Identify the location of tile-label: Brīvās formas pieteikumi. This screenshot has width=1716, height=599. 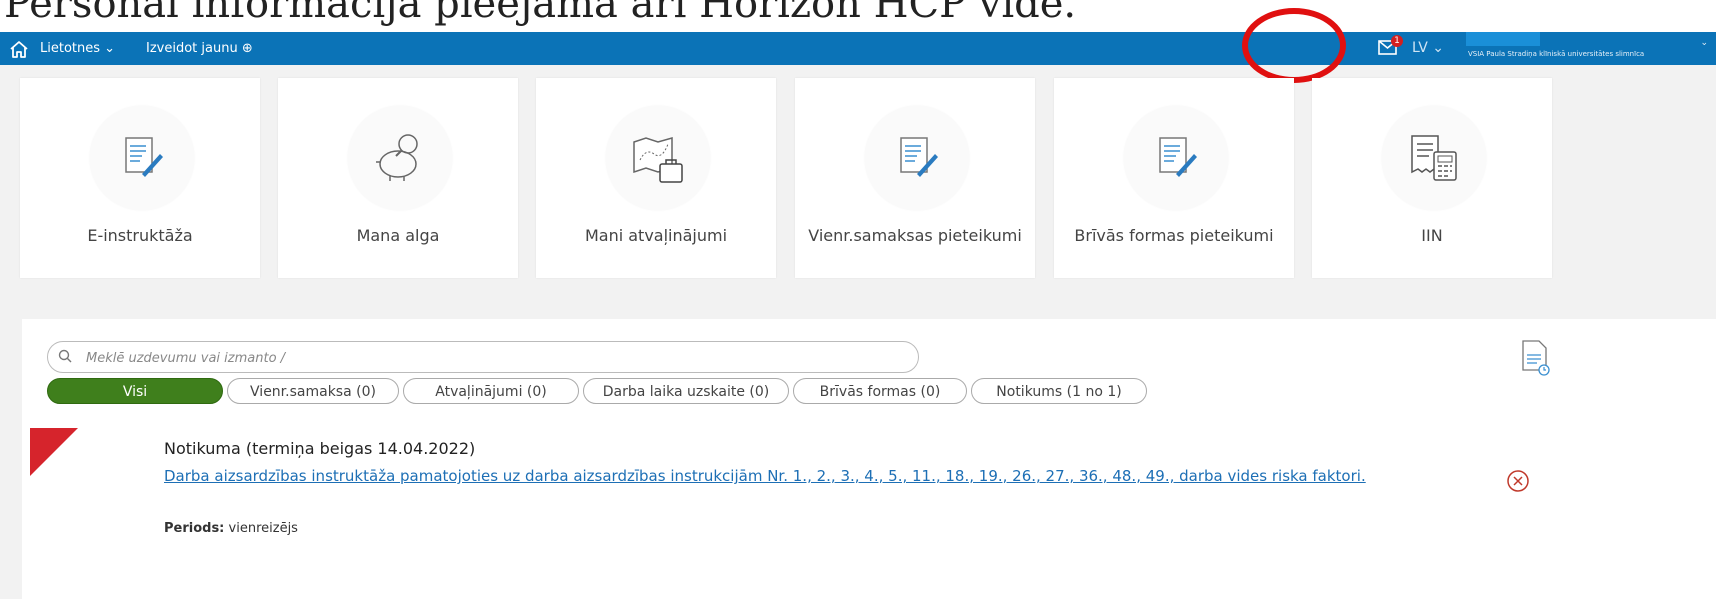
(1174, 235).